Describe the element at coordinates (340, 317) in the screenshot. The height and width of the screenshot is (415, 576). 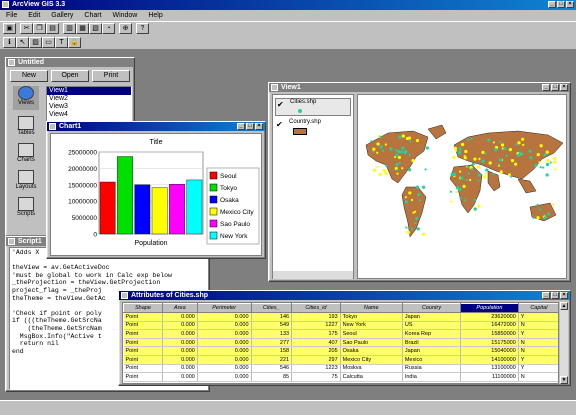
I see `table-row: Point 0.000 0.000 146 193 Tokyo Japan 23620000 Y` at that location.